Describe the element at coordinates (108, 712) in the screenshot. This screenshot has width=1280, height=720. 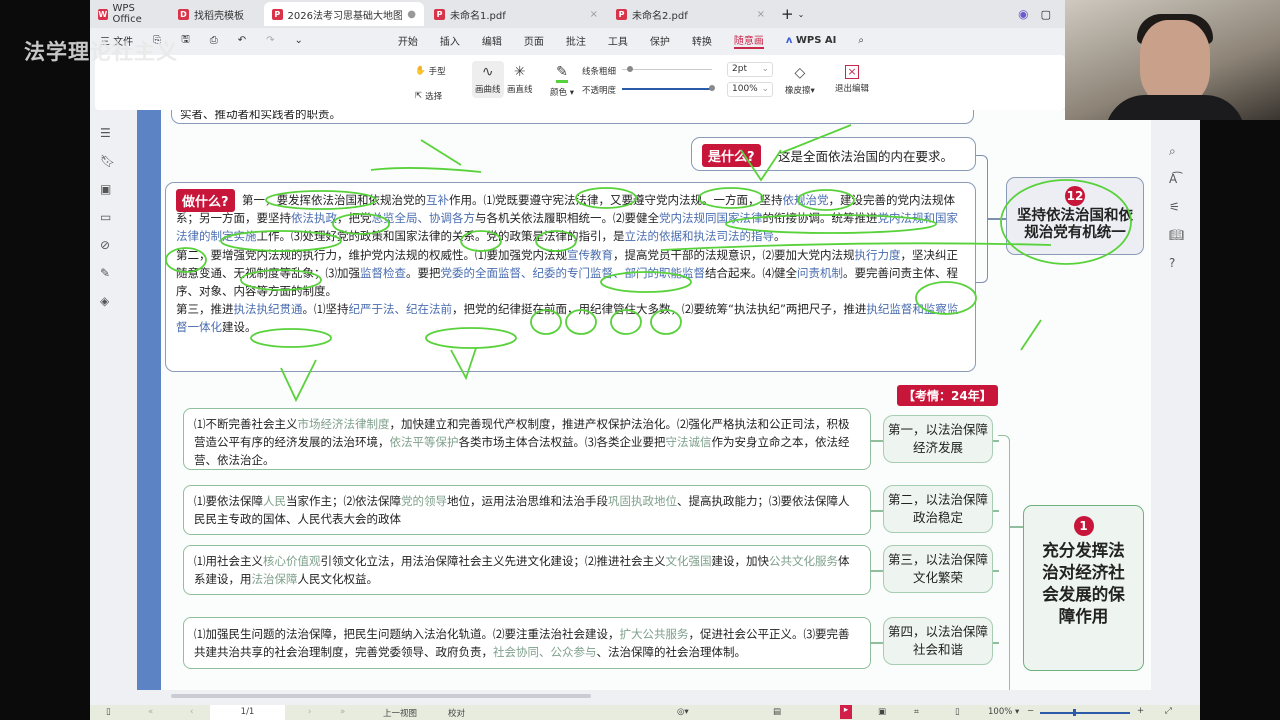
I see `sidebar-toggle-icon: ▯` at that location.